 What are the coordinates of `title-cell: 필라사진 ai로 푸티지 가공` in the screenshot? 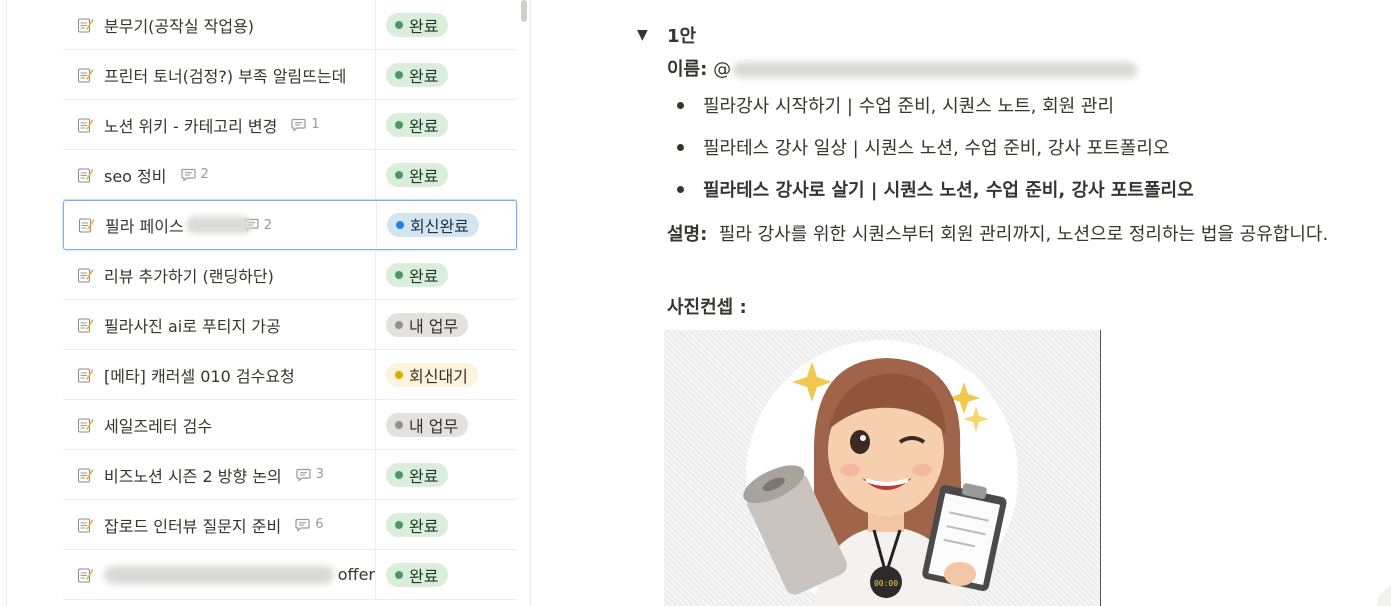 It's located at (219, 324).